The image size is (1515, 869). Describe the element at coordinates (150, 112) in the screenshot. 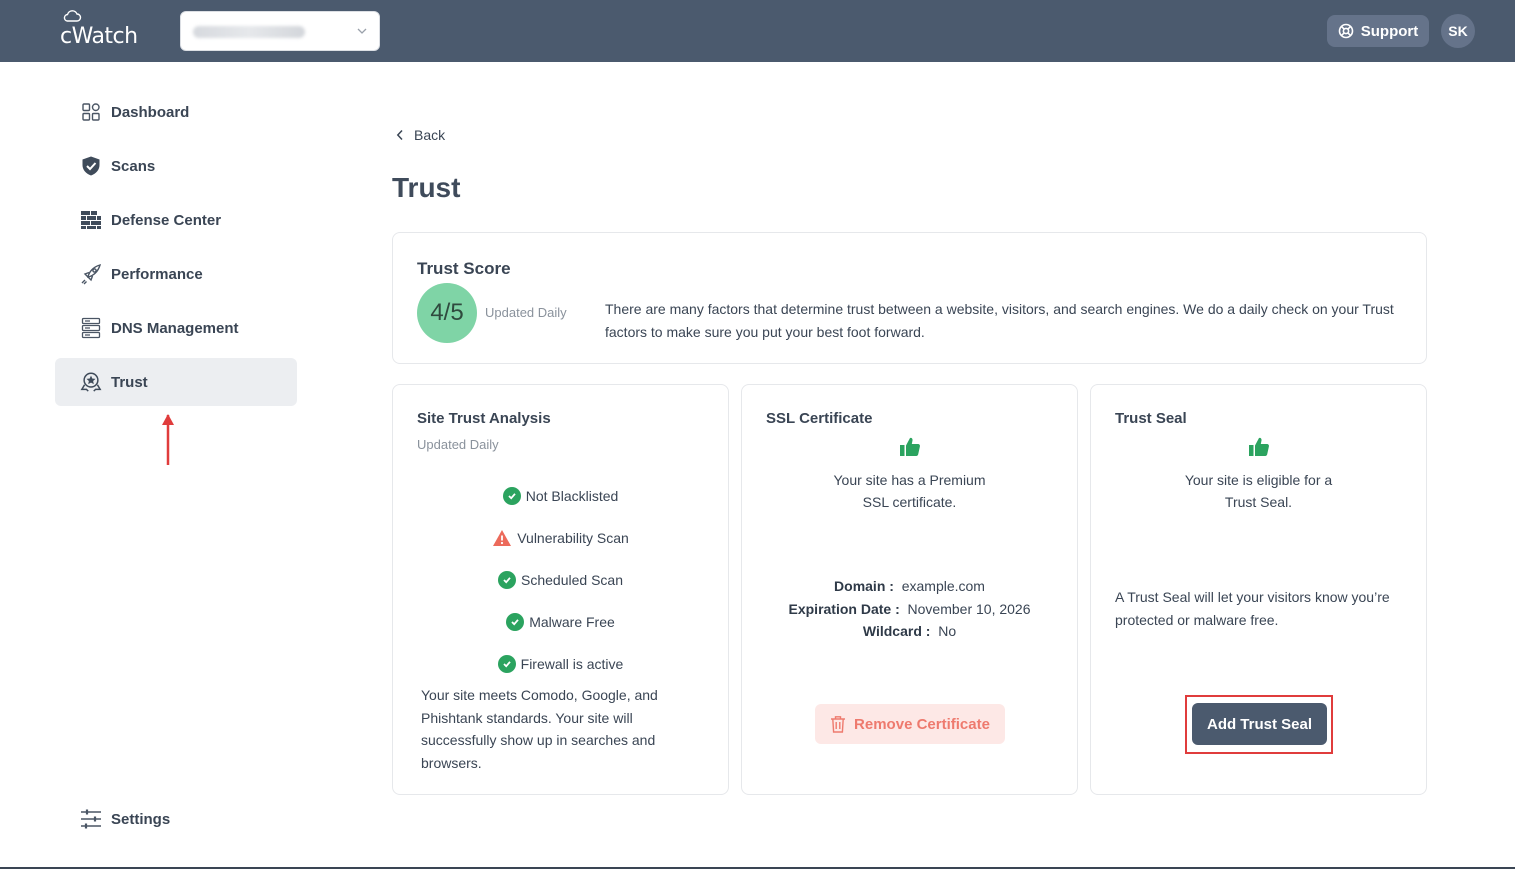

I see `sidebar-item-label: Dashboard` at that location.